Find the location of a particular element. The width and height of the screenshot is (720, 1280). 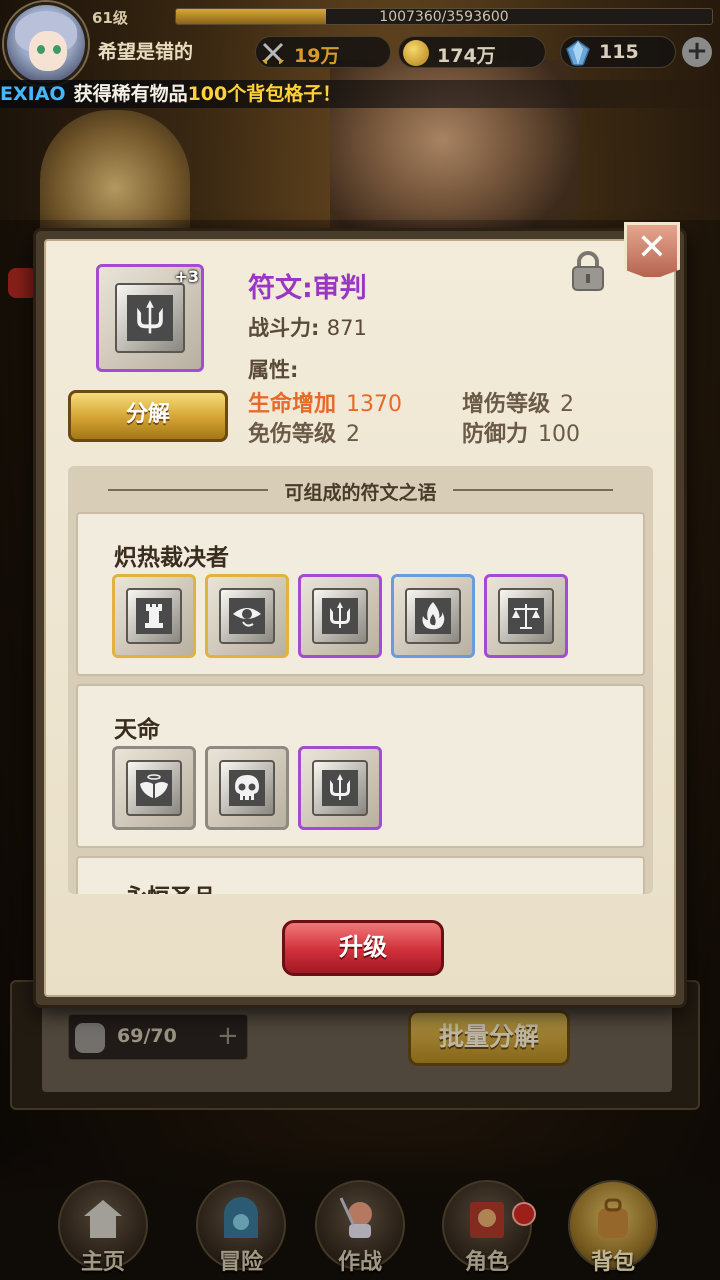

exp-text: 1007360/3593600 is located at coordinates (444, 17).